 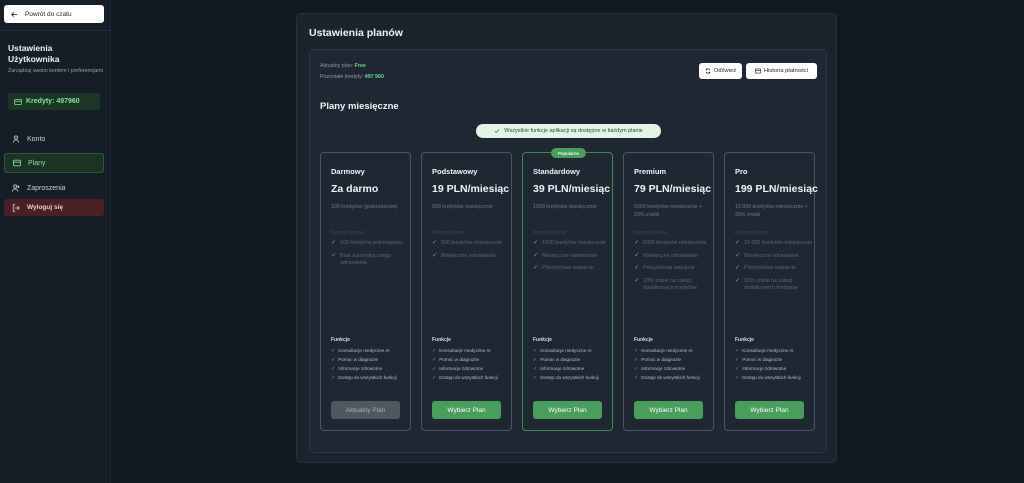 I want to click on sidebar-item-label: Plany, so click(x=37, y=163).